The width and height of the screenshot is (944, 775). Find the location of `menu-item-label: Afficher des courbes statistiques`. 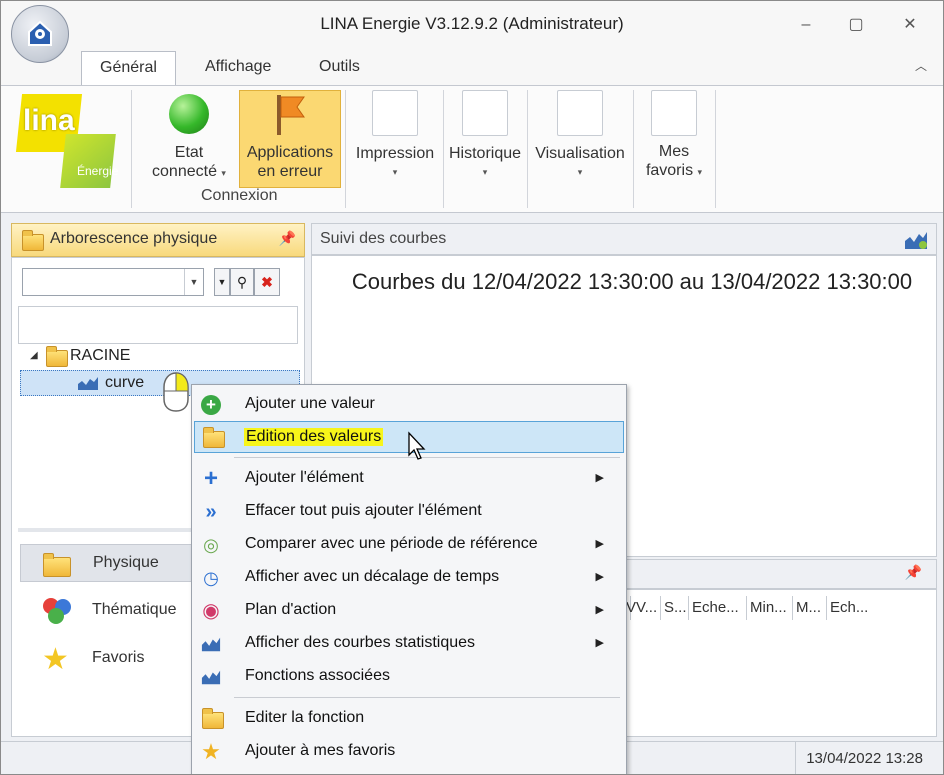

menu-item-label: Afficher des courbes statistiques is located at coordinates (360, 642).